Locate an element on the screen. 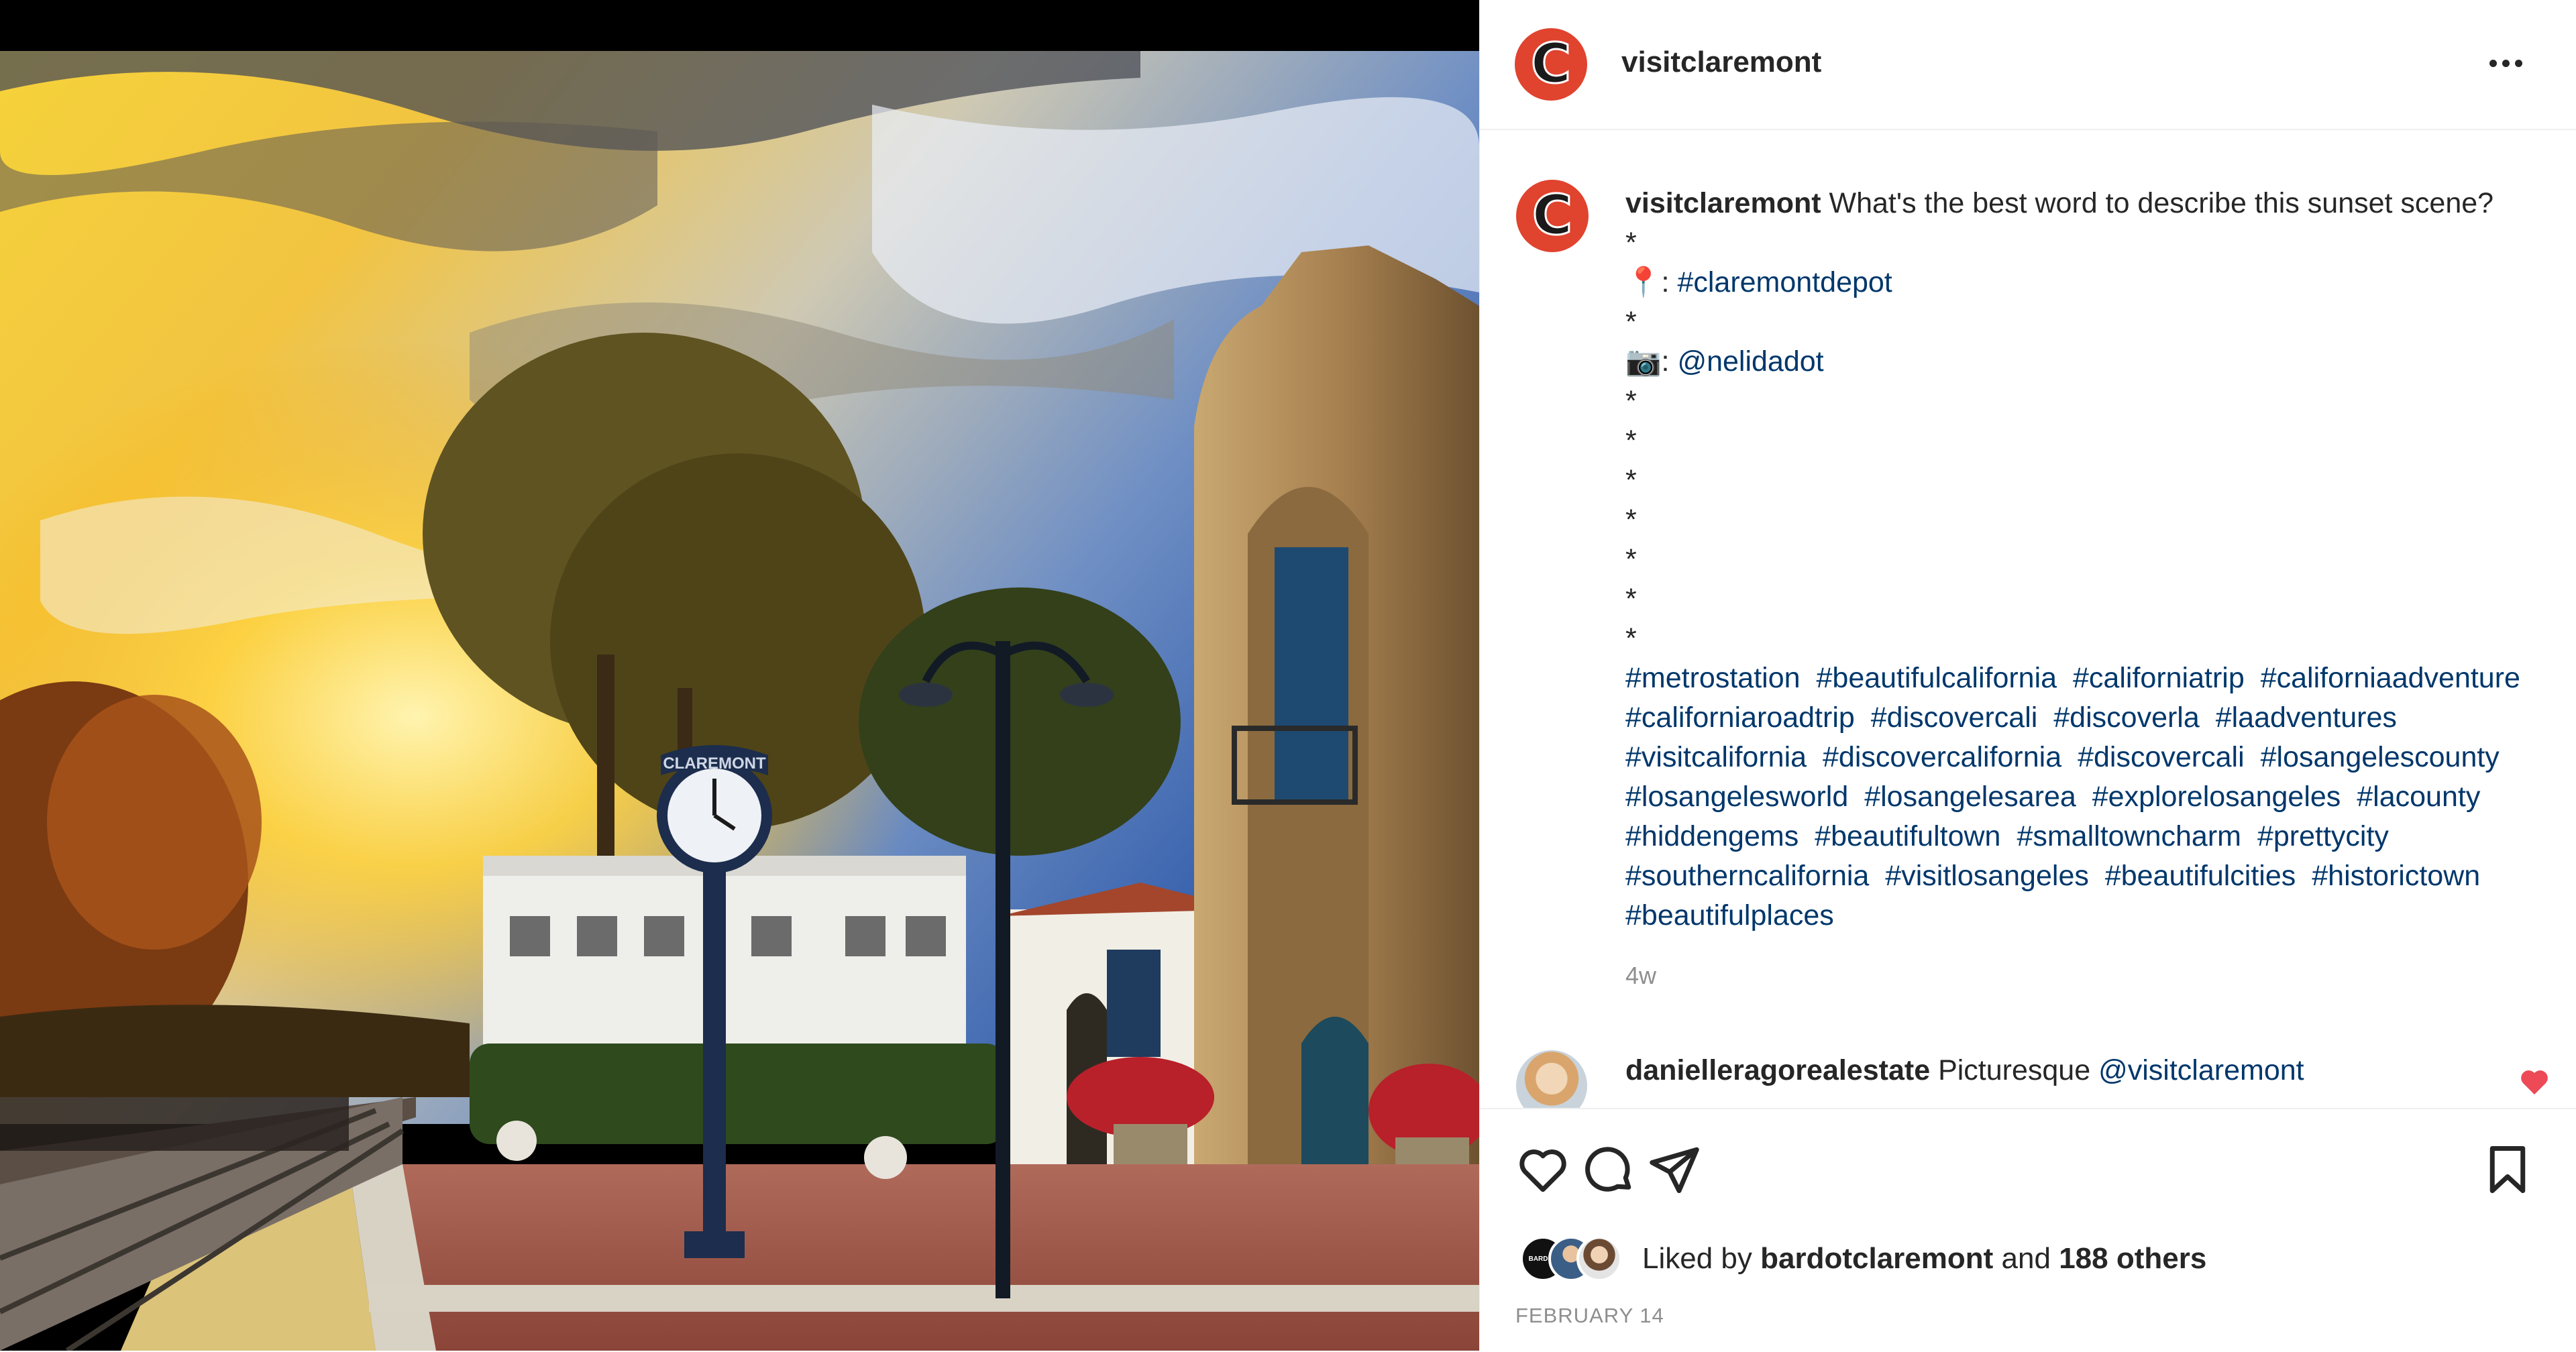 The image size is (2576, 1352). hashtag-link: #beautifulplaces is located at coordinates (1729, 915).